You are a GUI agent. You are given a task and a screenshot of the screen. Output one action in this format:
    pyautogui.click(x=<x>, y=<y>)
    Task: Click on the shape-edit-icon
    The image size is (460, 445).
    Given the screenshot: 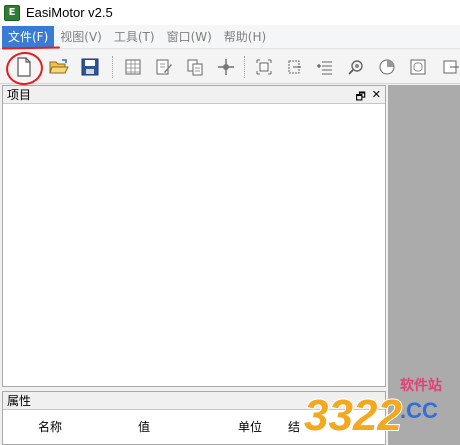 What is the action you would take?
    pyautogui.click(x=294, y=67)
    